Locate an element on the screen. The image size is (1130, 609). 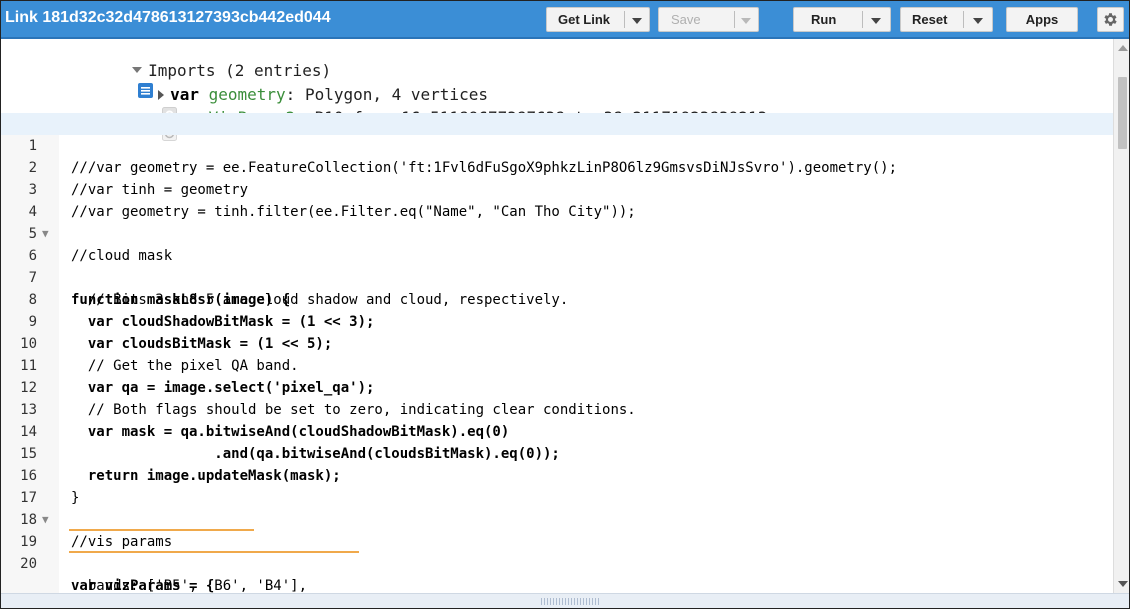
code-line: 6 ▼ function maskL8sr(image) { is located at coordinates (557, 265).